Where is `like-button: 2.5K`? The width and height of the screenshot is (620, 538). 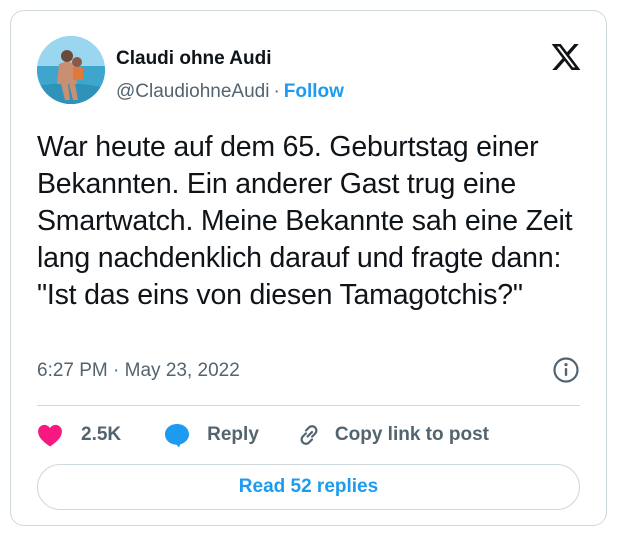 like-button: 2.5K is located at coordinates (79, 435).